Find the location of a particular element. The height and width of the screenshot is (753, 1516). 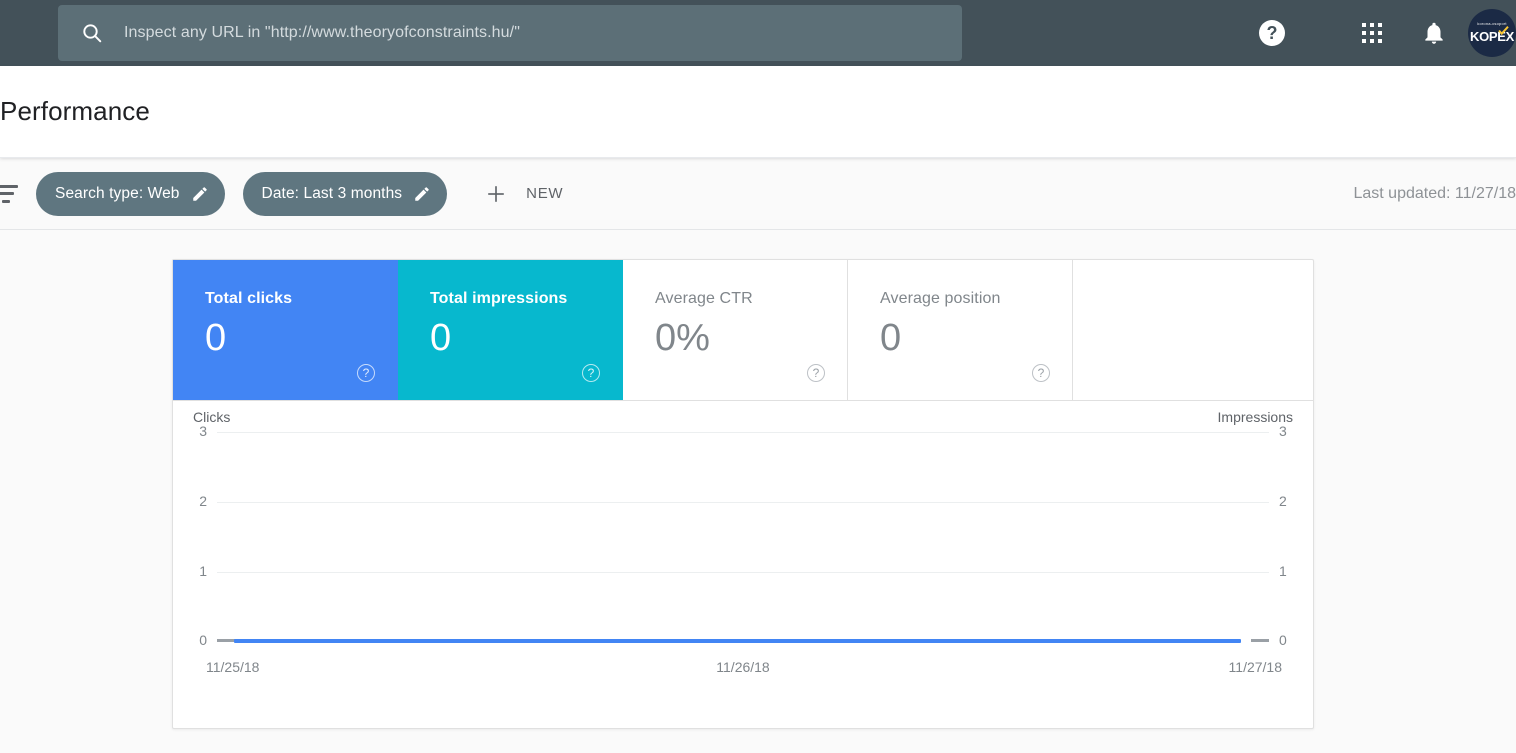

notifications-button is located at coordinates (1434, 33).